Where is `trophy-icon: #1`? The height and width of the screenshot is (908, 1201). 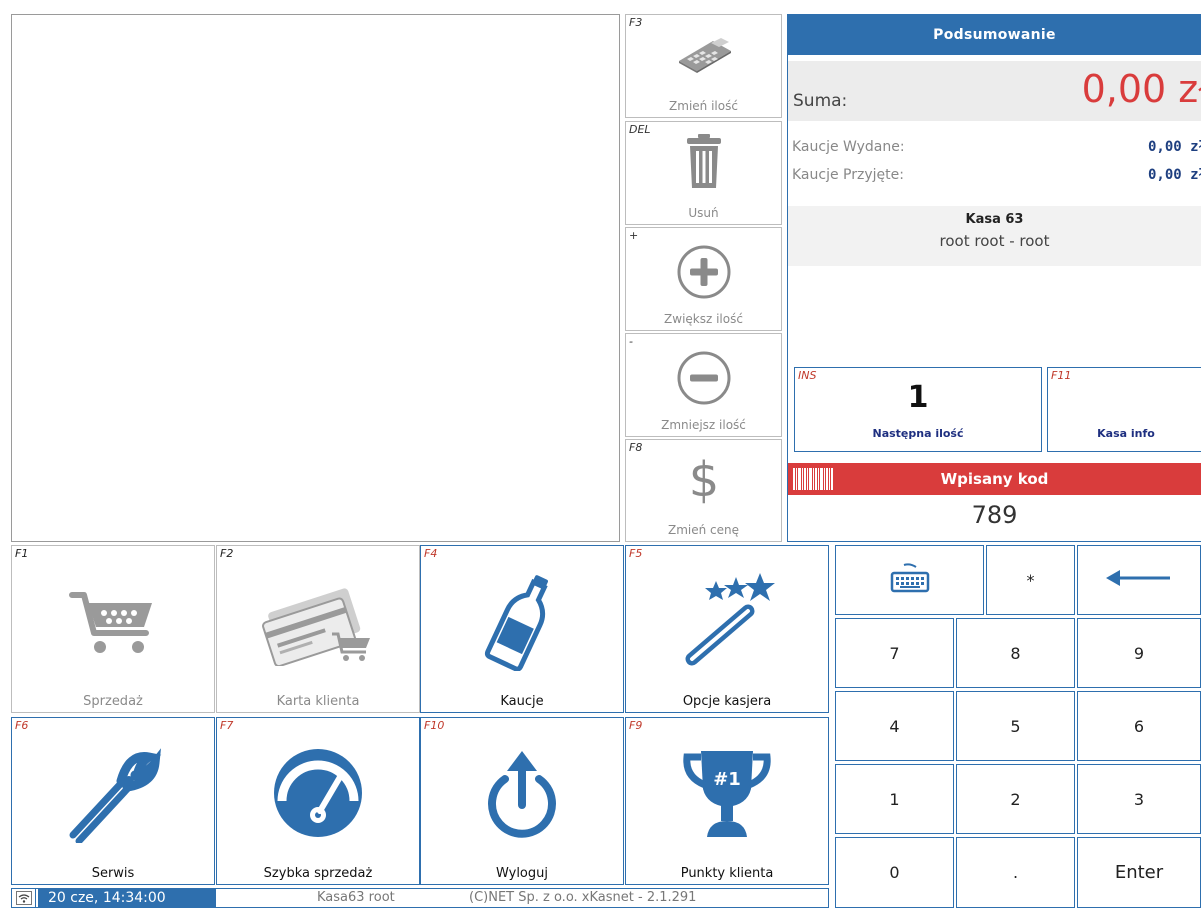 trophy-icon: #1 is located at coordinates (727, 793).